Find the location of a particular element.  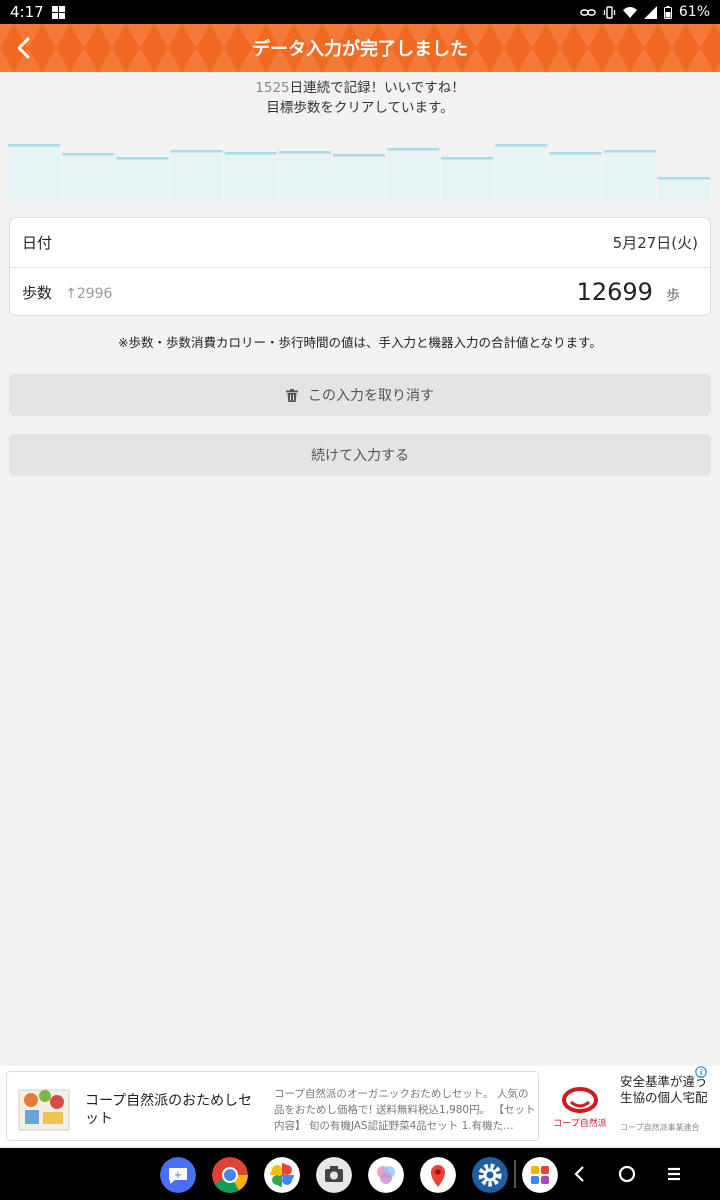

continue-entry-button: 続けて入力する is located at coordinates (360, 455).